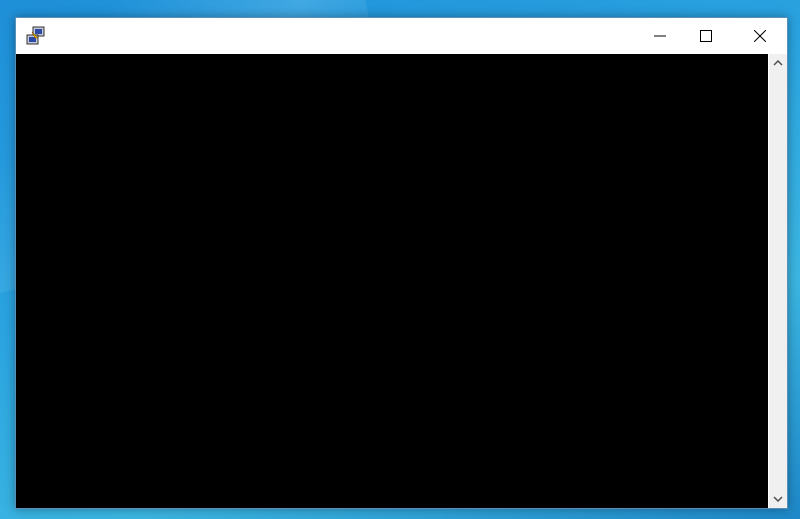  I want to click on close-icon, so click(760, 35).